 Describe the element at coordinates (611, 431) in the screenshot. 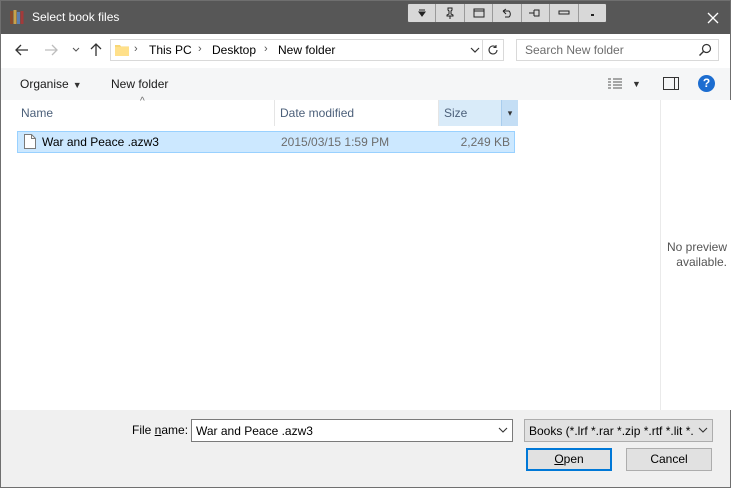

I see `file-type-value: Books (*.lrf *.rar *.zip *.rtf *.lit *.` at that location.